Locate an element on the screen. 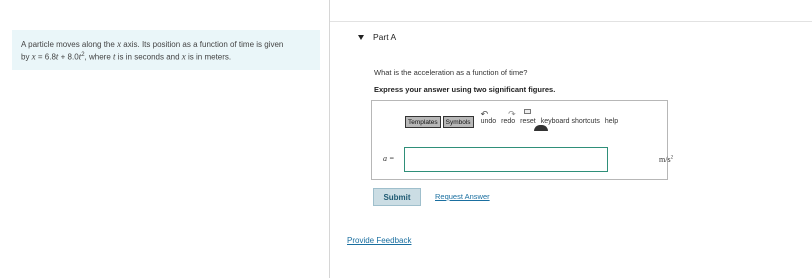 The height and width of the screenshot is (278, 812). redo-arrow-icon: ↷ is located at coordinates (512, 114).